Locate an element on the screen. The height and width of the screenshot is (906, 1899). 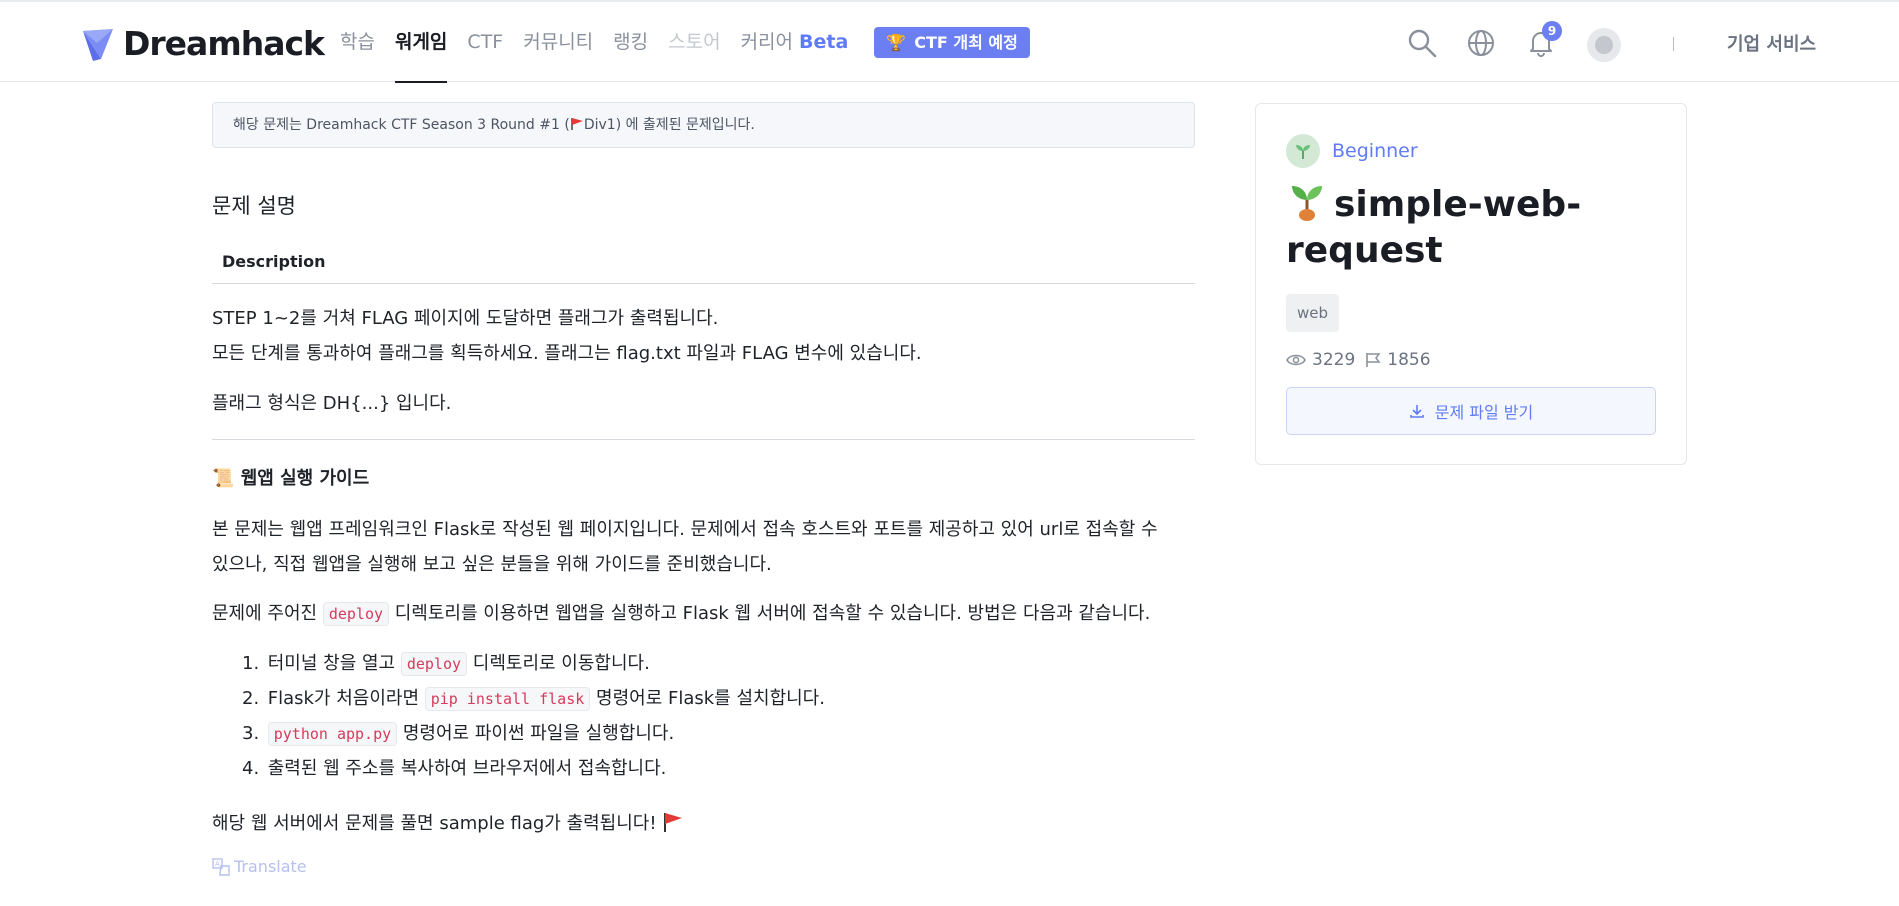
list-text: 출력된 웹 주소를 복사하여 브라우저에서 접속합니다. is located at coordinates (467, 768).